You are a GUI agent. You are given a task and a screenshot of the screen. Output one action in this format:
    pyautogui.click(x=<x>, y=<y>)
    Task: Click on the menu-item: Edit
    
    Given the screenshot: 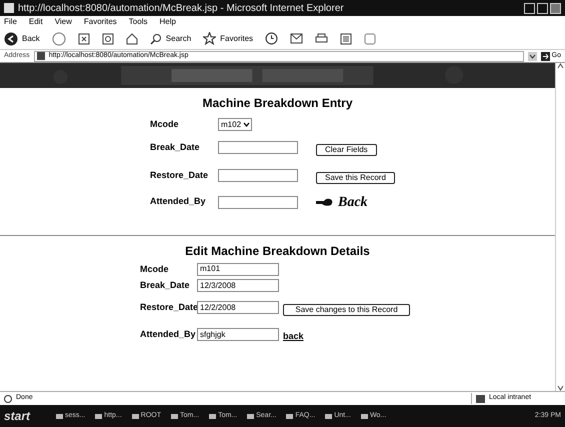 What is the action you would take?
    pyautogui.click(x=35, y=22)
    